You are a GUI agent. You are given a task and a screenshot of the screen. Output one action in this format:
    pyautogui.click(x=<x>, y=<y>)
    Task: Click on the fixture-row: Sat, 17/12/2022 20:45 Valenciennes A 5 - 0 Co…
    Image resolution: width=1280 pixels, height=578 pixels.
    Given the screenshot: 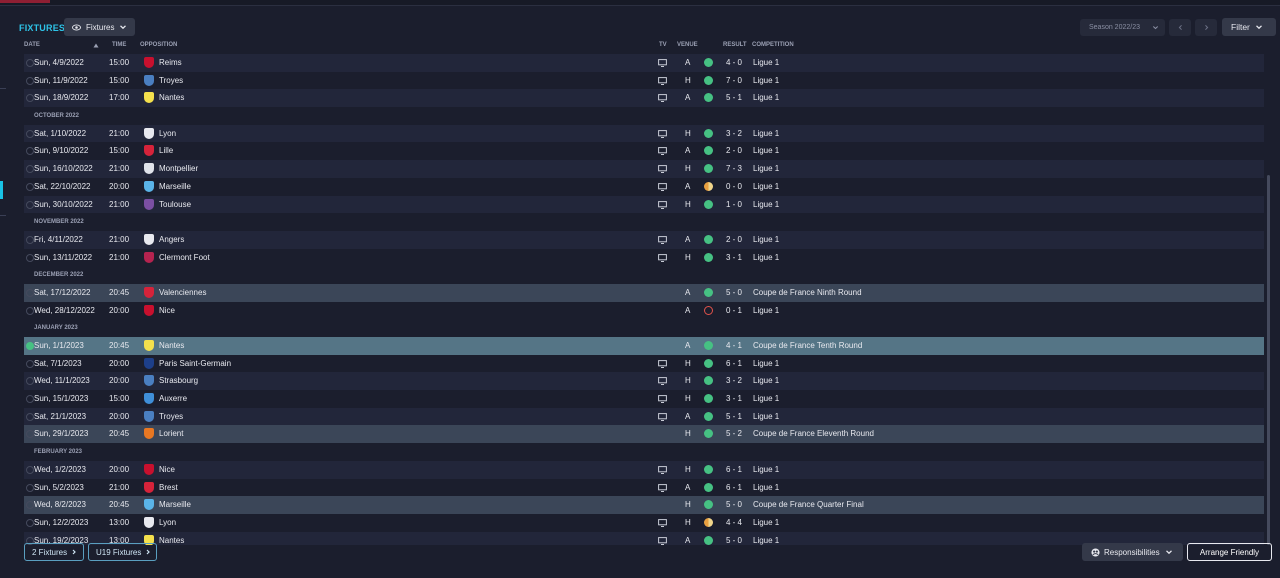 What is the action you would take?
    pyautogui.click(x=644, y=292)
    